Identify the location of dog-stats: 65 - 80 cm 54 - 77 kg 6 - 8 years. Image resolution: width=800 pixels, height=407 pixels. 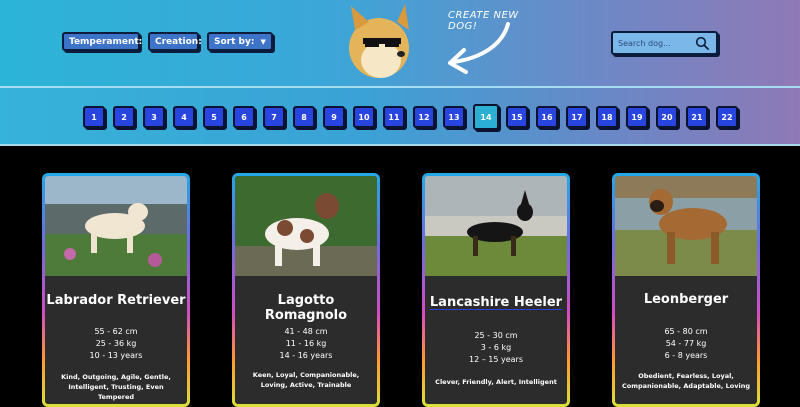
(686, 344).